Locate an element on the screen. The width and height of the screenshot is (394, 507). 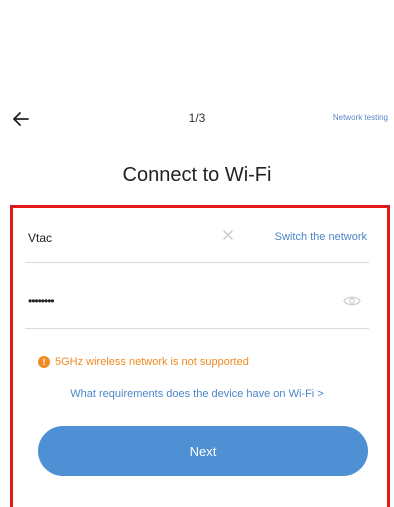
close-icon is located at coordinates (228, 235).